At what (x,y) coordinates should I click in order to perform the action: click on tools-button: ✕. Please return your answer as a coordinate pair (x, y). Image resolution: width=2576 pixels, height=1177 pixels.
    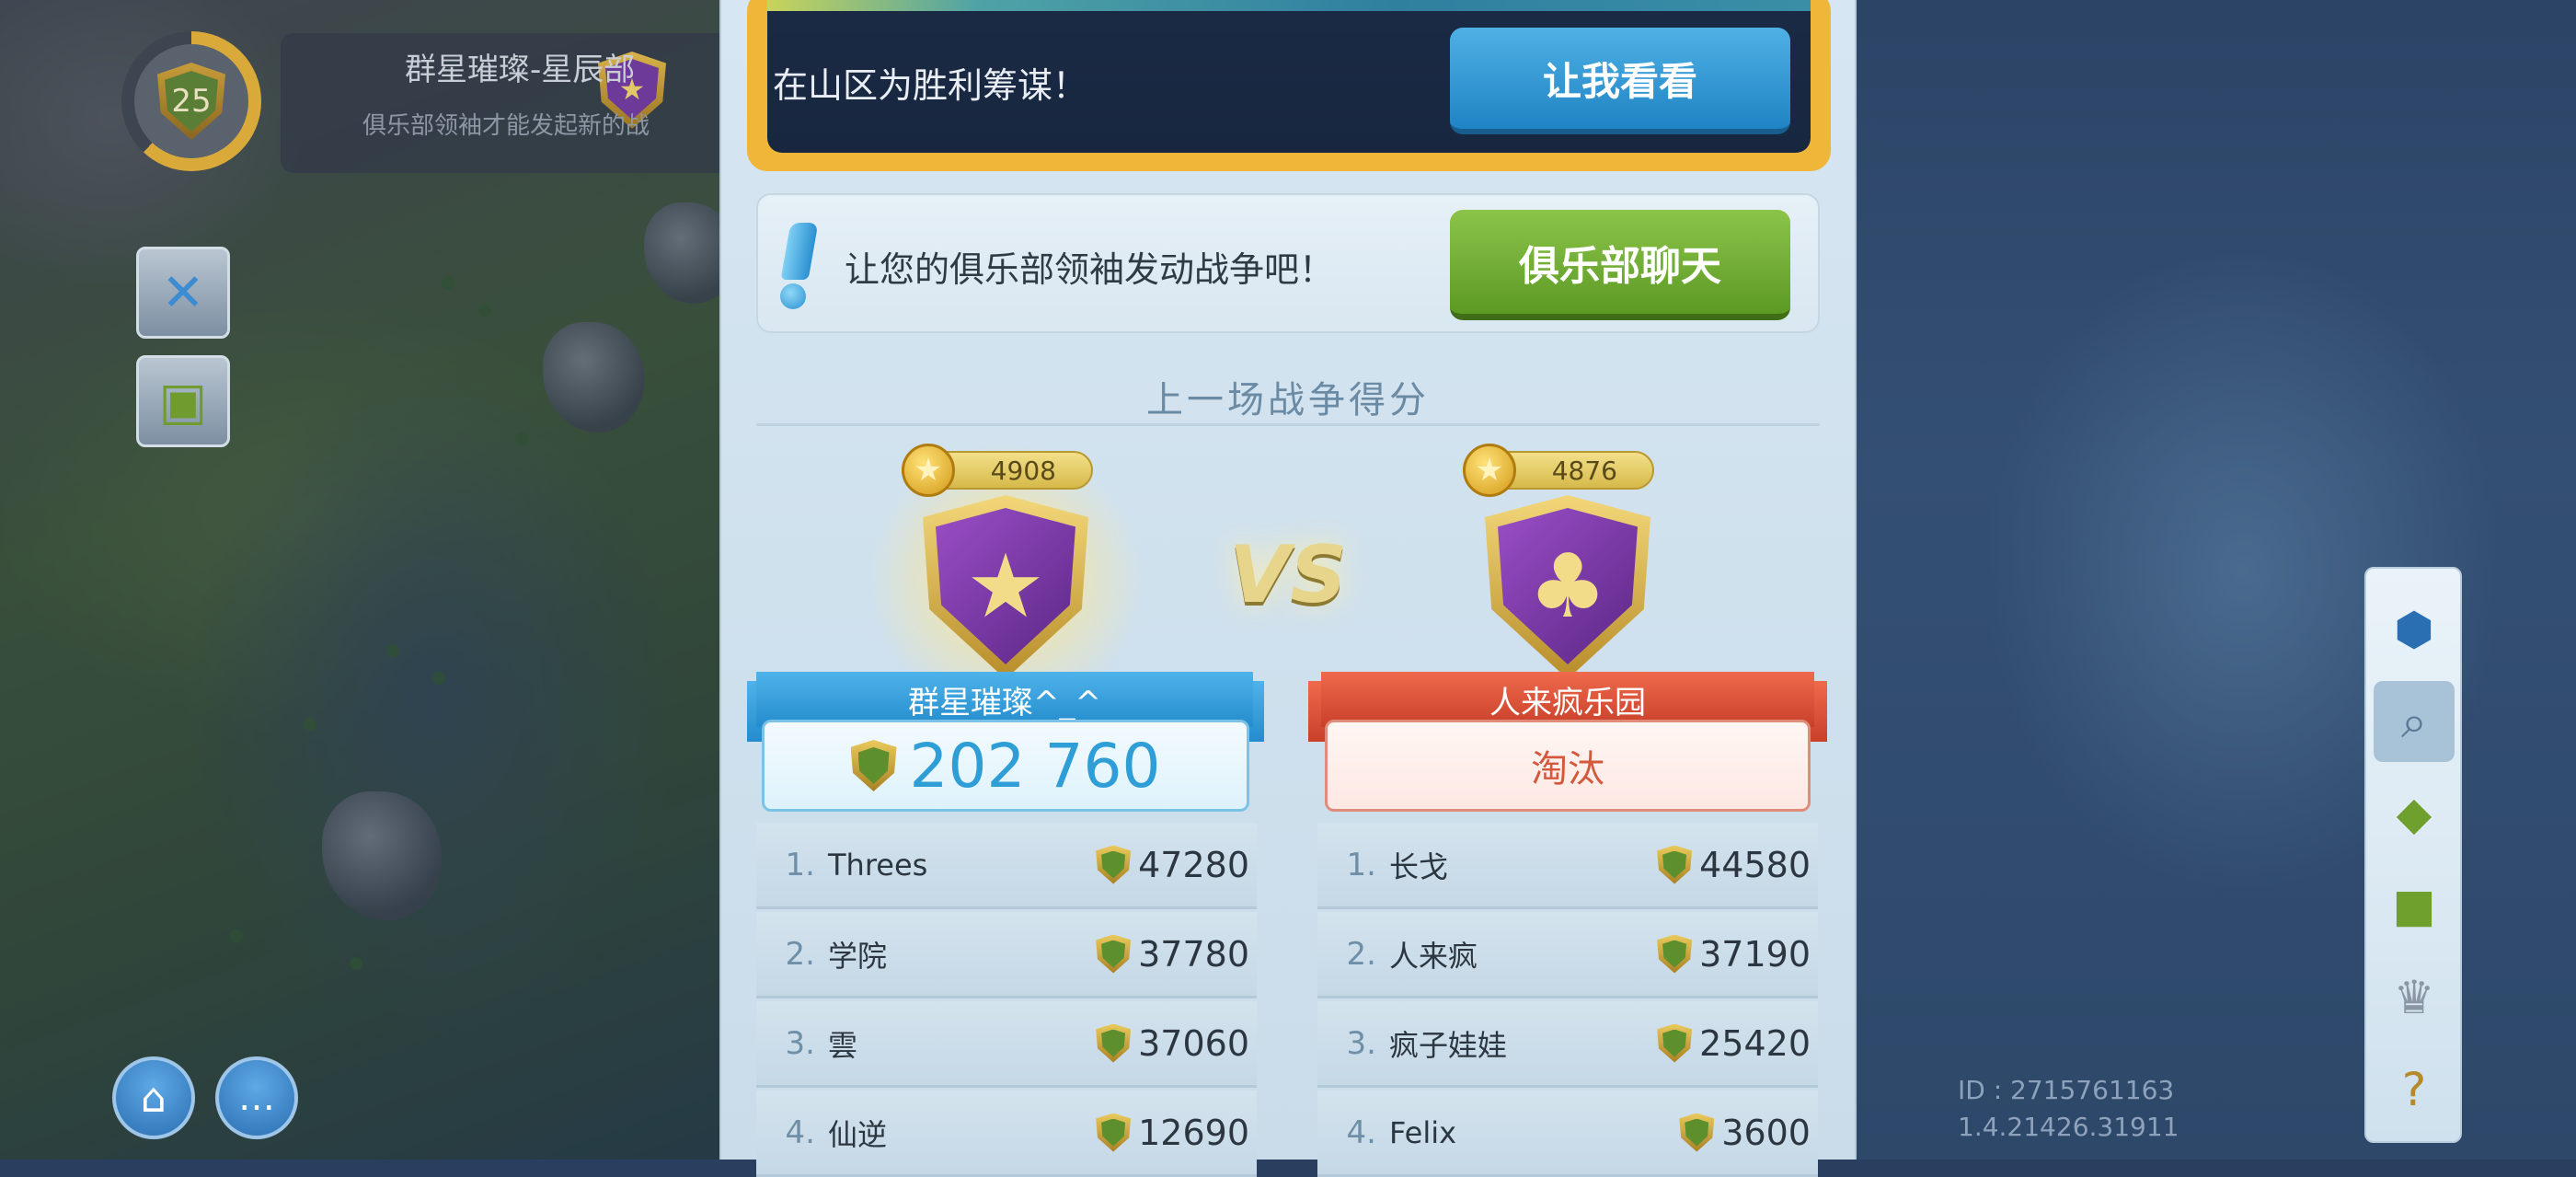
    Looking at the image, I should click on (183, 293).